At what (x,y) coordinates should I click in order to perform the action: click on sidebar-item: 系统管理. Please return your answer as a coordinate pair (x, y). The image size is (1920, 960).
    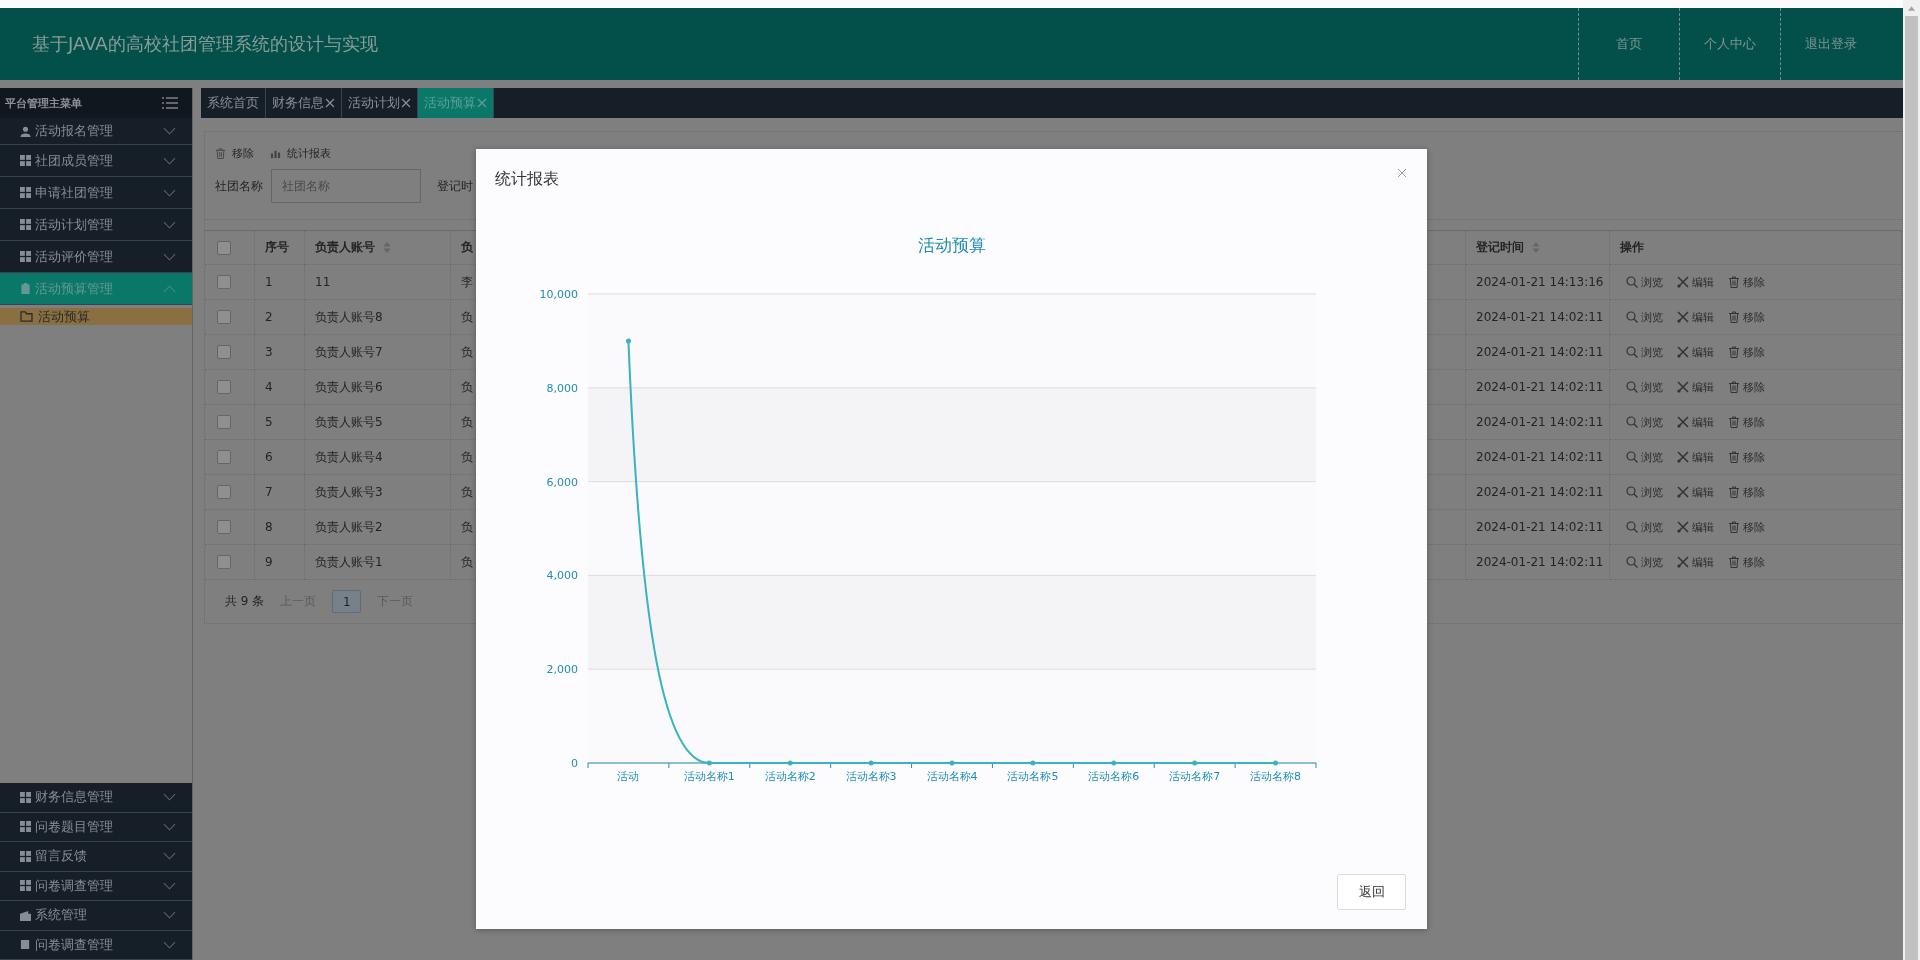
    Looking at the image, I should click on (96, 916).